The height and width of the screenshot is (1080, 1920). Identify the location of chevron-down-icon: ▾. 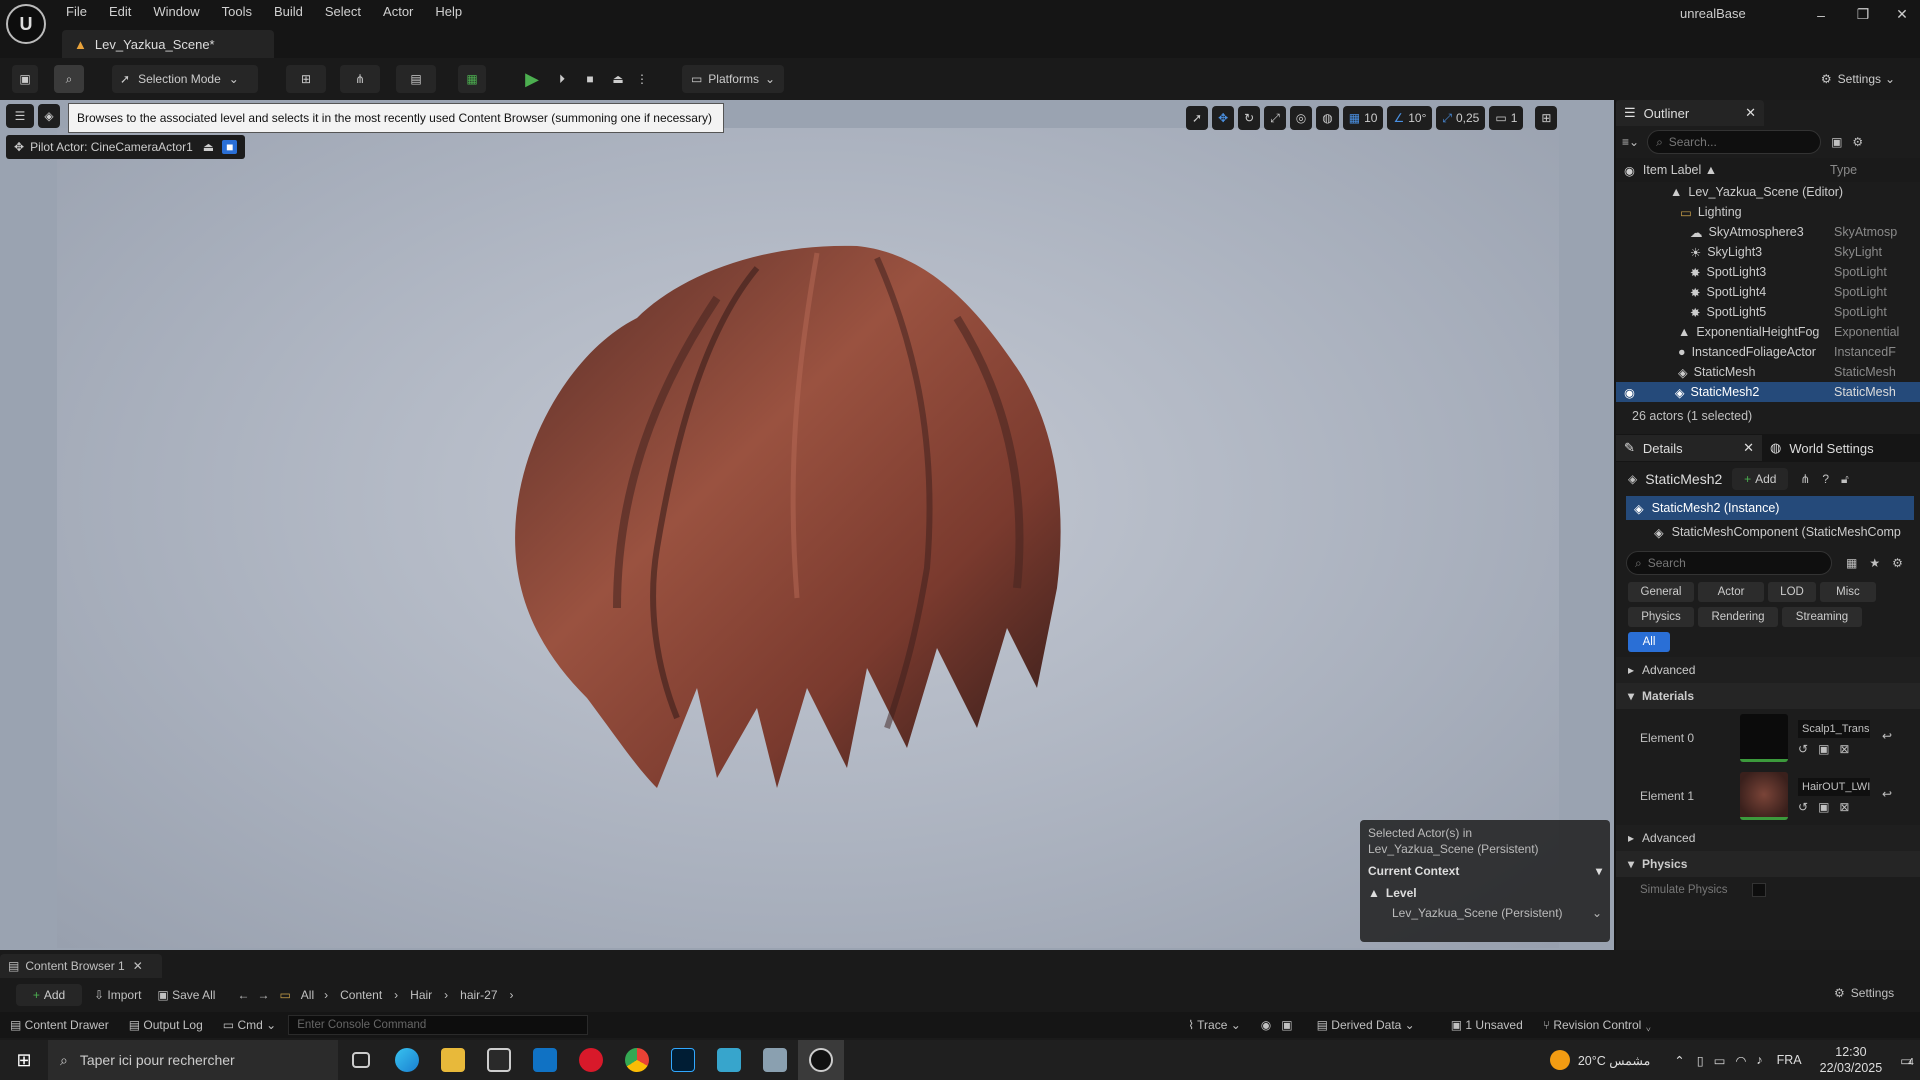
(1599, 871).